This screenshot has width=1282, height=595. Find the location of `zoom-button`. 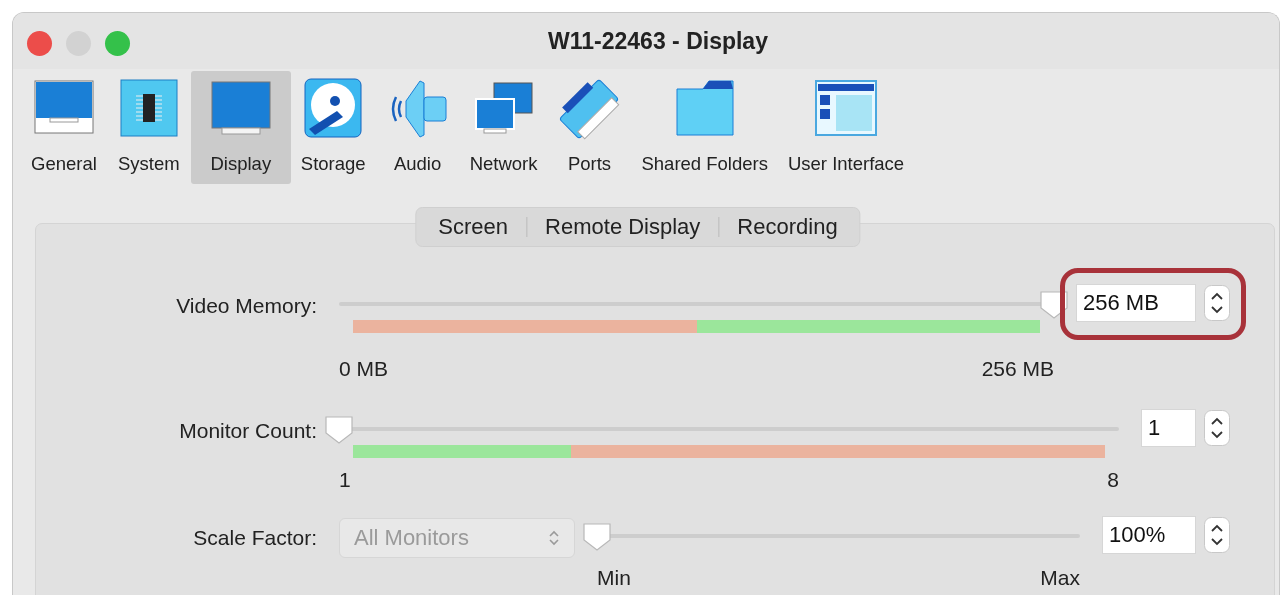

zoom-button is located at coordinates (117, 43).